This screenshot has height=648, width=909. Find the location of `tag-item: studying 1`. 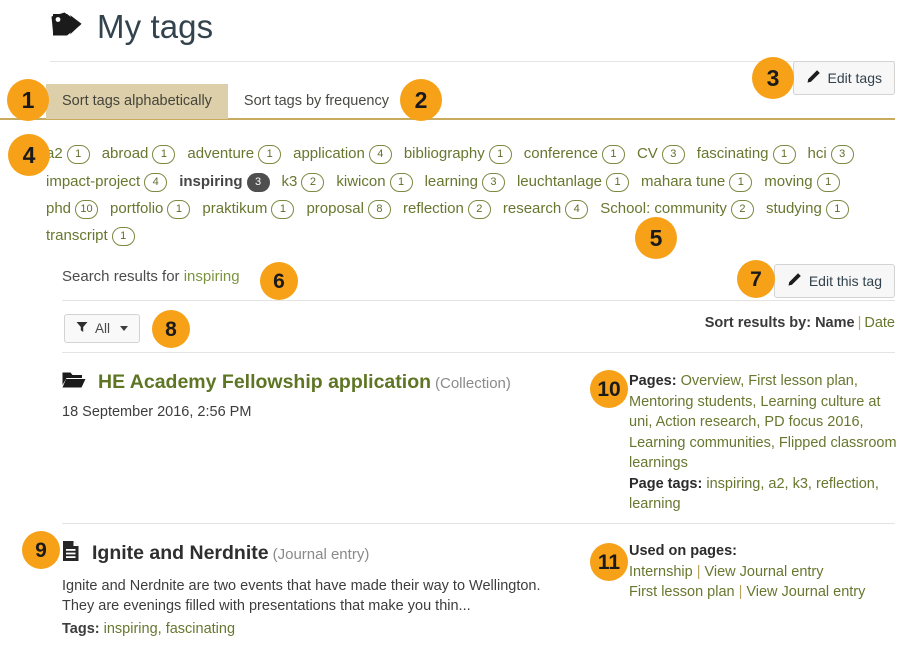

tag-item: studying 1 is located at coordinates (807, 208).